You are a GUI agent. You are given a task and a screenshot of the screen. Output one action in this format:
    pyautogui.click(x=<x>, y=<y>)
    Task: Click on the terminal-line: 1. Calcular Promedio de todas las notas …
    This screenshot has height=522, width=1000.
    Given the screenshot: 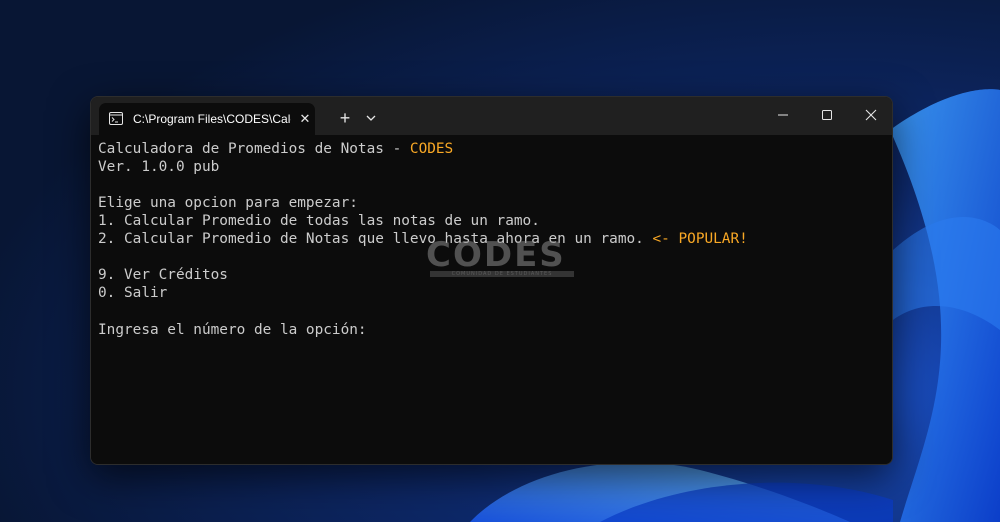 What is the action you would take?
    pyautogui.click(x=319, y=221)
    